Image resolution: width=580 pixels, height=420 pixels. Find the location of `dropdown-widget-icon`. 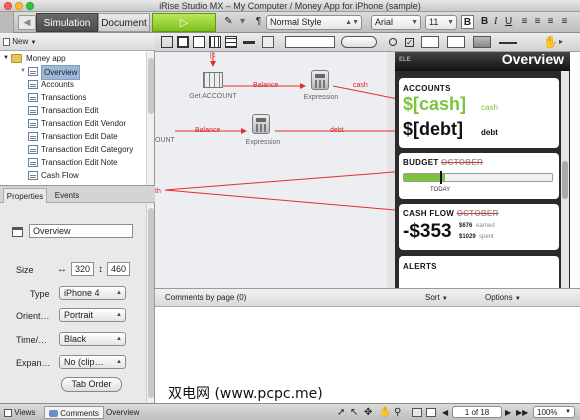

dropdown-widget-icon is located at coordinates (430, 42).